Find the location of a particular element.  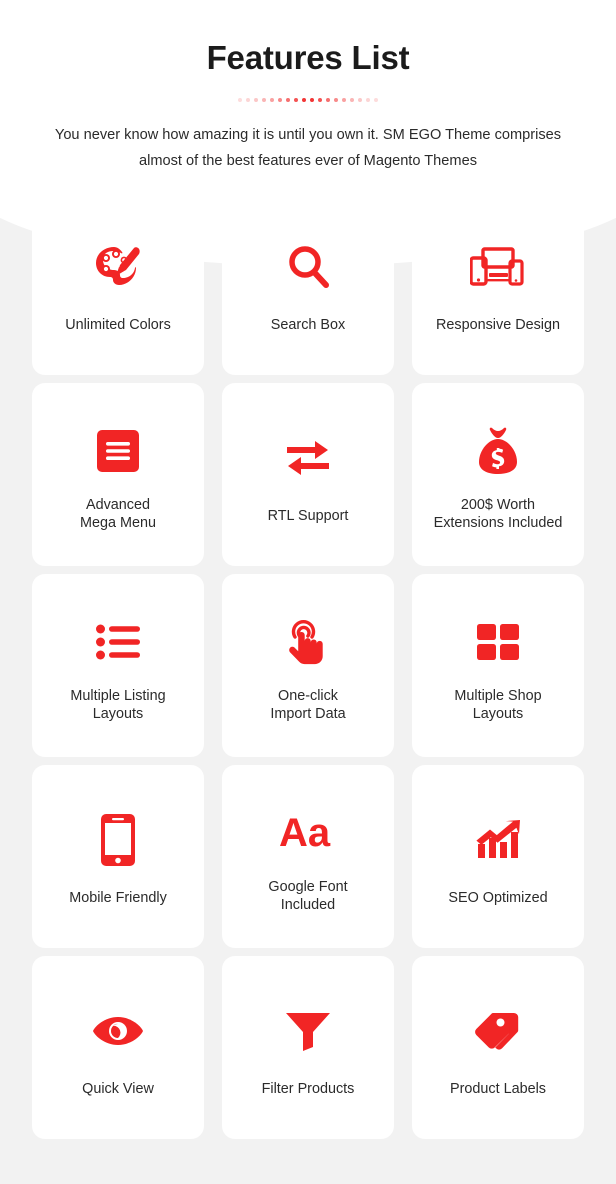

feature-card-label: Product Labels is located at coordinates (498, 1088).